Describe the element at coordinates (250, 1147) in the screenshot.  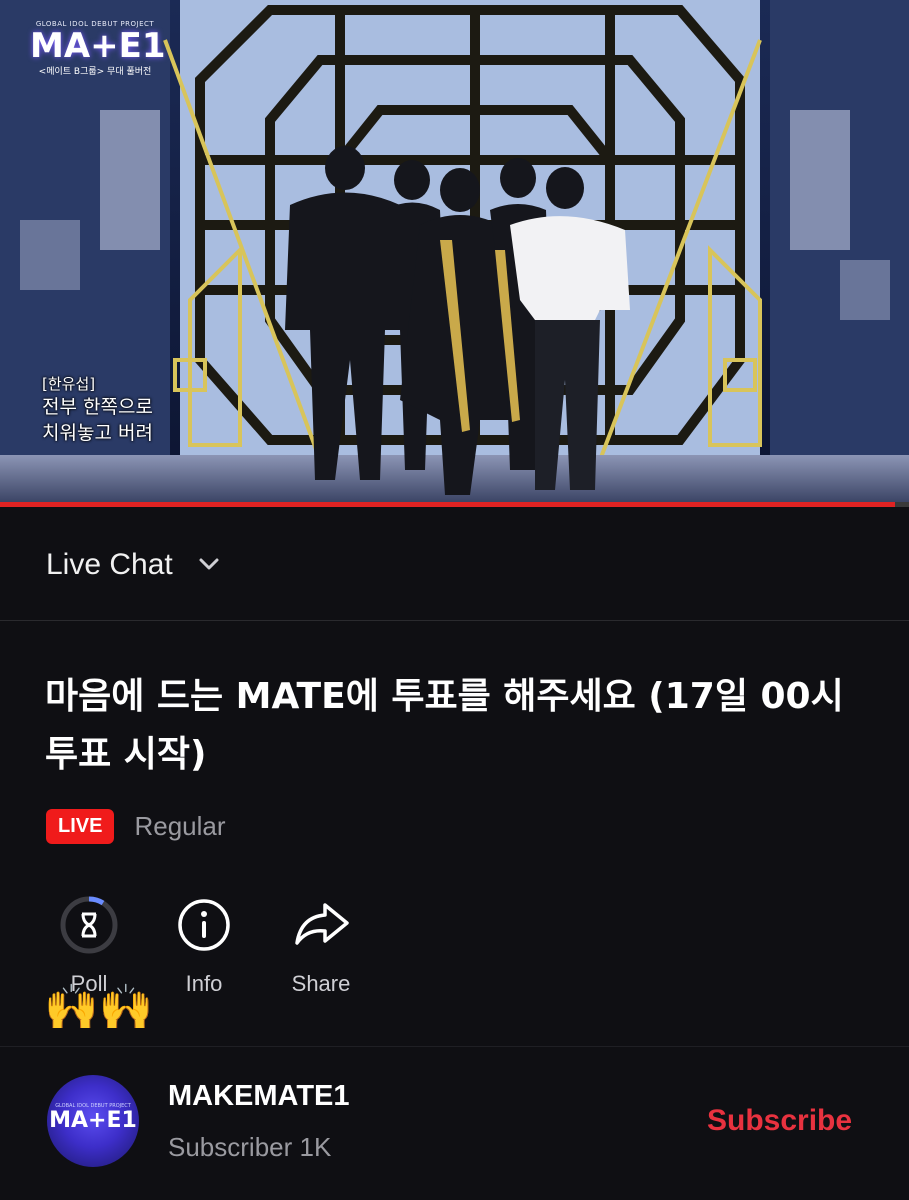
I see `subscriber-count: Subscriber 1K` at that location.